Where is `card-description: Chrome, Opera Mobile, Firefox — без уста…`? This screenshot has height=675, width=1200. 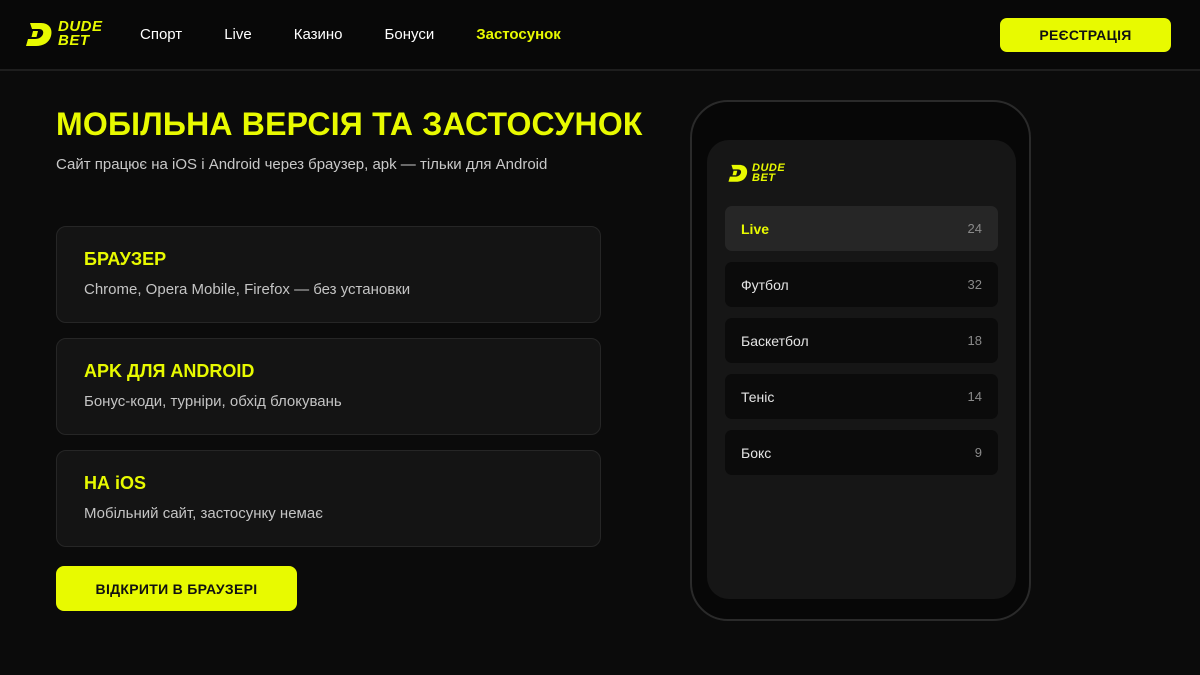 card-description: Chrome, Opera Mobile, Firefox — без уста… is located at coordinates (247, 289).